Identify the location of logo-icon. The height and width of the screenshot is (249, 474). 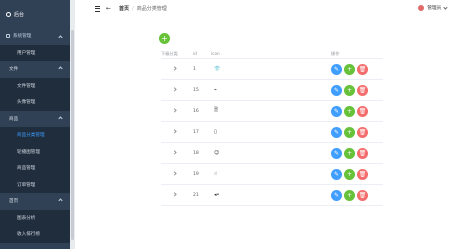
(8, 14).